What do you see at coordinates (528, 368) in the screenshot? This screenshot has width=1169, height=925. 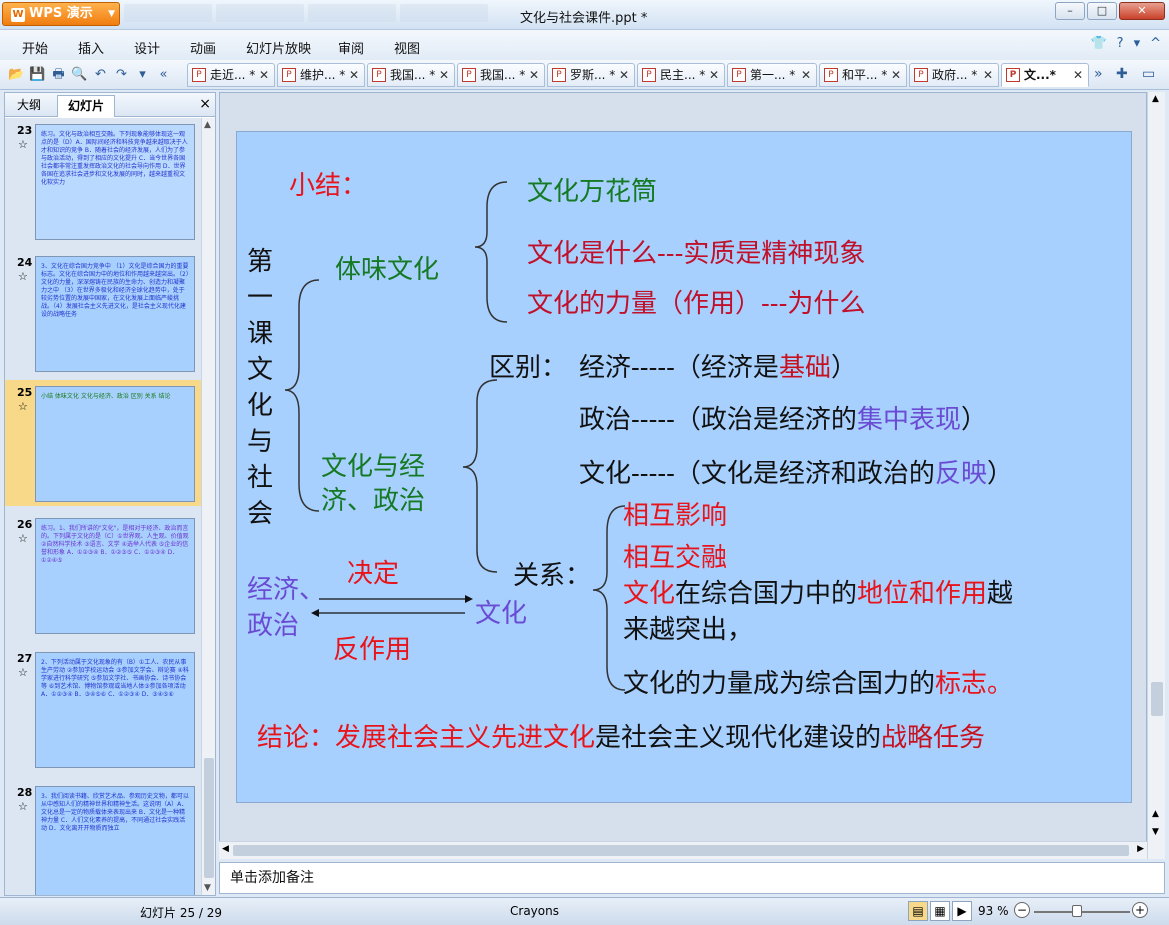 I see `difference-label: 区别：` at bounding box center [528, 368].